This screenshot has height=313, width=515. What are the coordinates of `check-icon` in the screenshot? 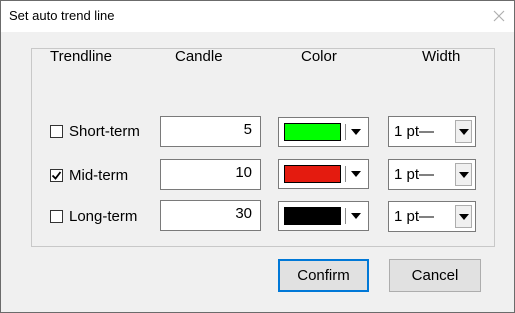 It's located at (56, 175).